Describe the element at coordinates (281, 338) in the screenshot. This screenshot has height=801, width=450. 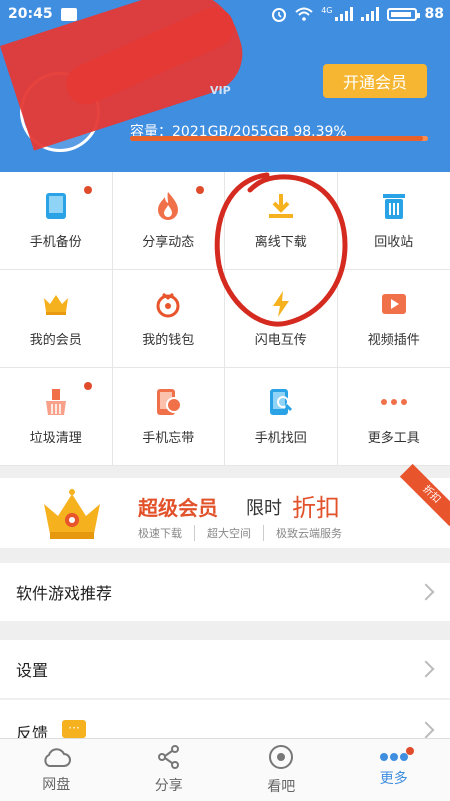
I see `grid-item-label: 闪电互传` at that location.